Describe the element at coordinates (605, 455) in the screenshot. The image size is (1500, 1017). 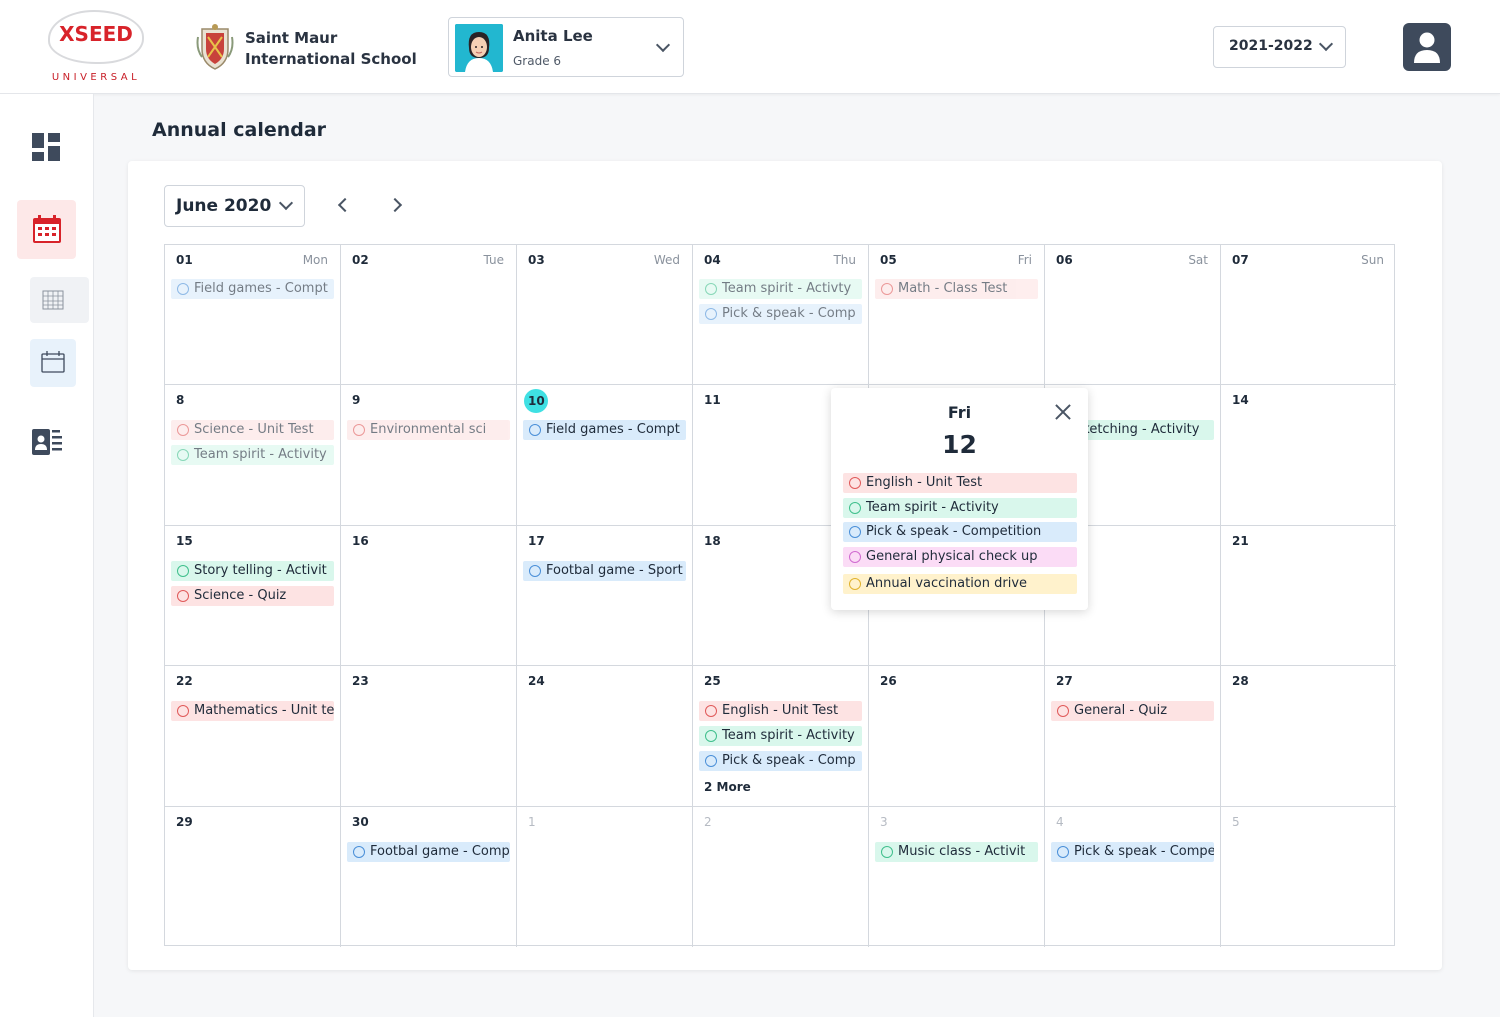
I see `calendar-day-cell: 10 Field games - Compt` at that location.